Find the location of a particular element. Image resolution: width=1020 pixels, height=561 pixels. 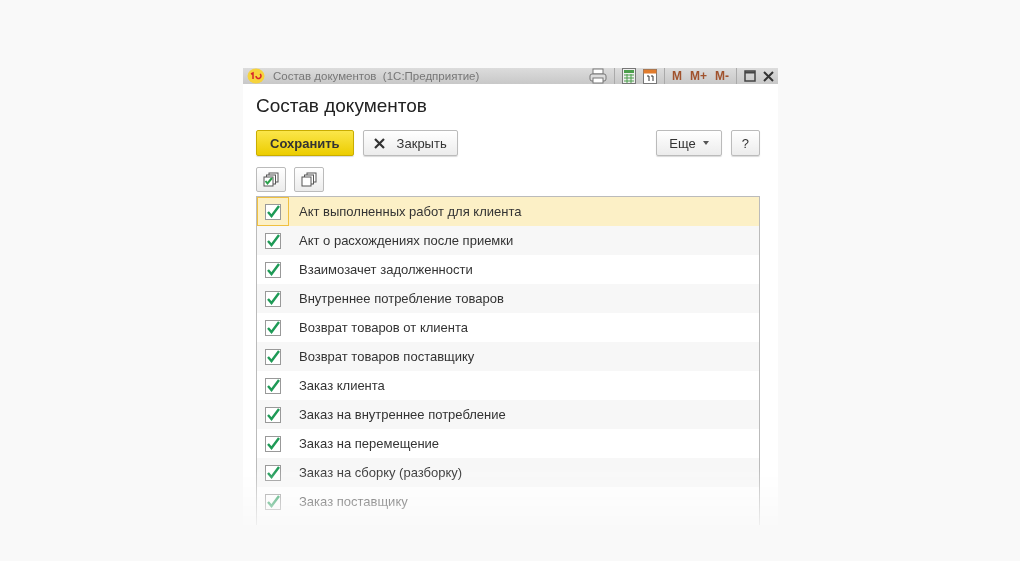

check-all-button is located at coordinates (271, 179).